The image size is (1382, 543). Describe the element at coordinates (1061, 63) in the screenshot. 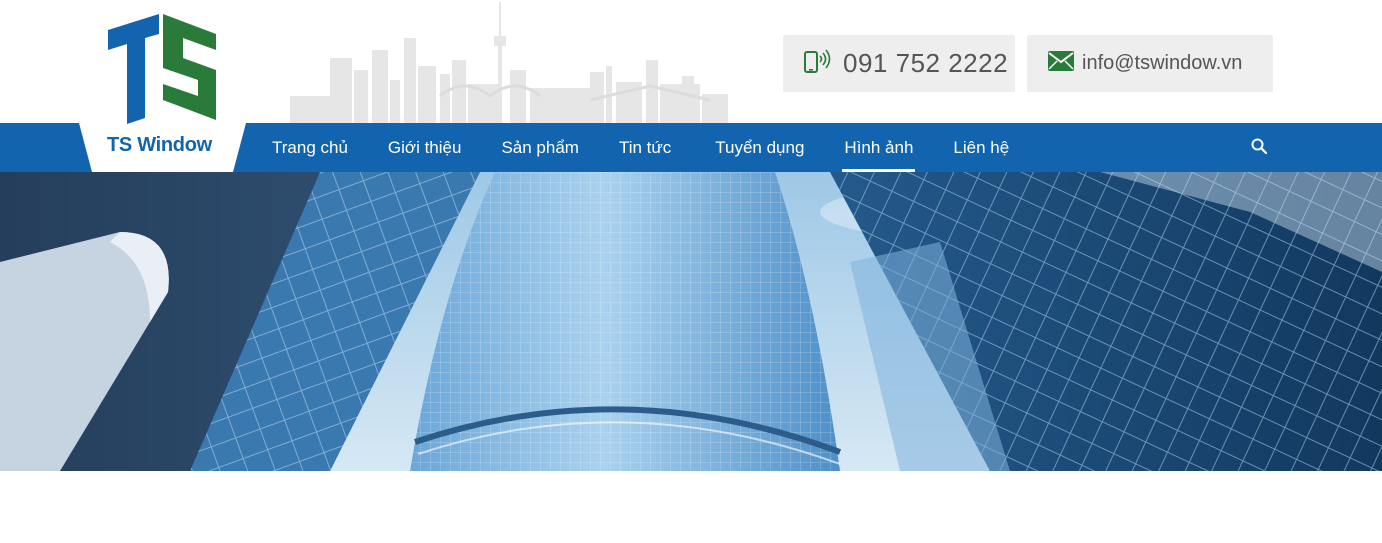

I see `envelope-icon` at that location.